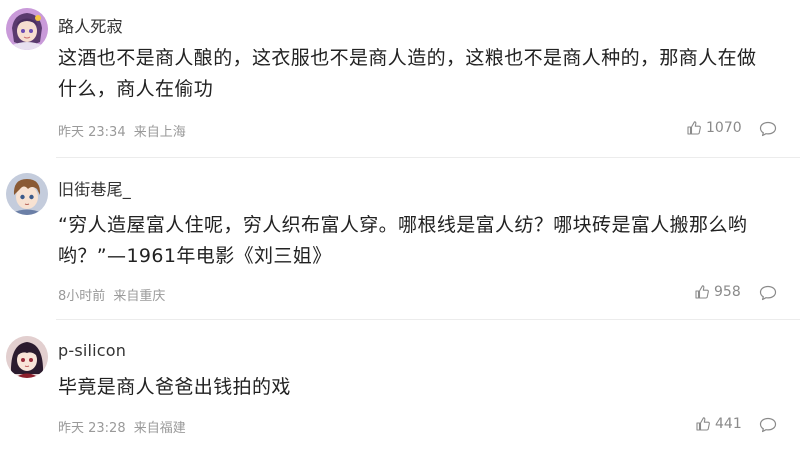 The image size is (800, 461). I want to click on like-count: 1070, so click(724, 128).